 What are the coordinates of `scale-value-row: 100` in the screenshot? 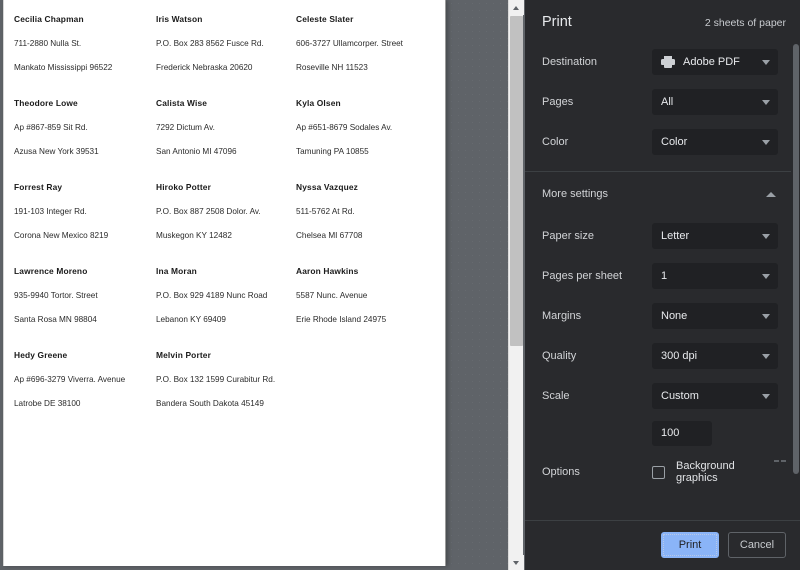 It's located at (662, 433).